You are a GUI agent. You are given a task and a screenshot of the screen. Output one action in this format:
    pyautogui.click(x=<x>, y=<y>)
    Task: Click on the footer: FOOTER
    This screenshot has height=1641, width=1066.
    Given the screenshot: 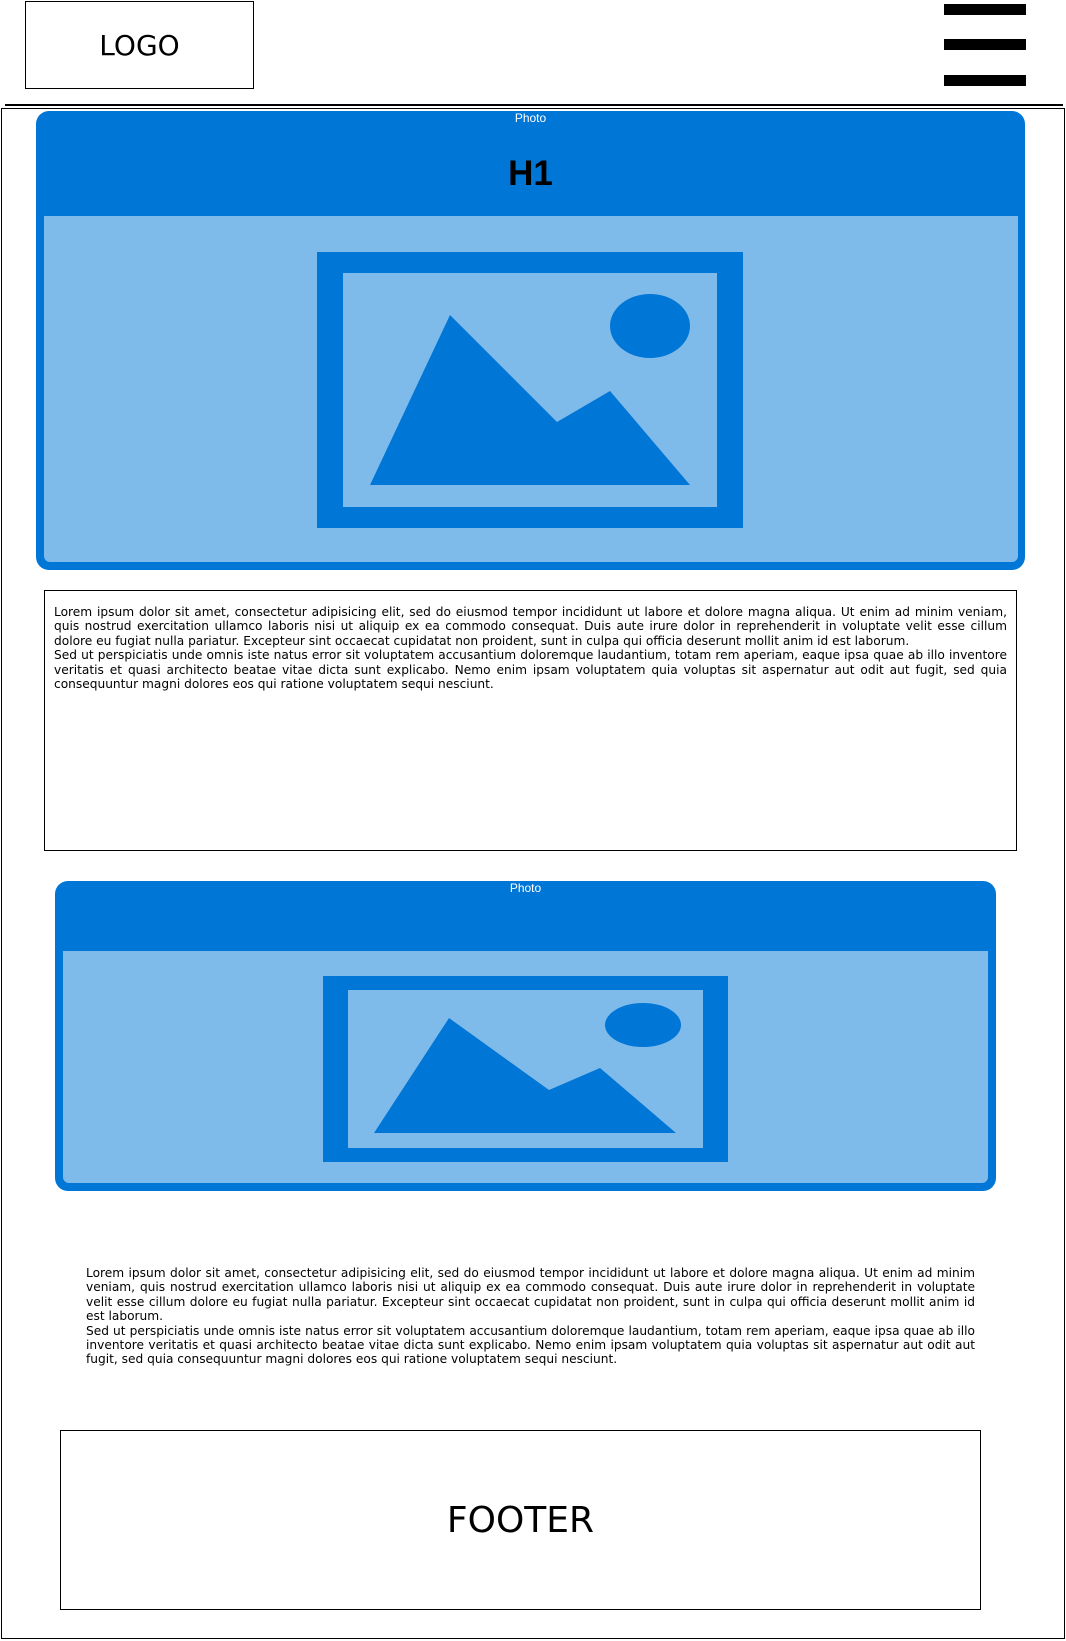 What is the action you would take?
    pyautogui.click(x=520, y=1520)
    